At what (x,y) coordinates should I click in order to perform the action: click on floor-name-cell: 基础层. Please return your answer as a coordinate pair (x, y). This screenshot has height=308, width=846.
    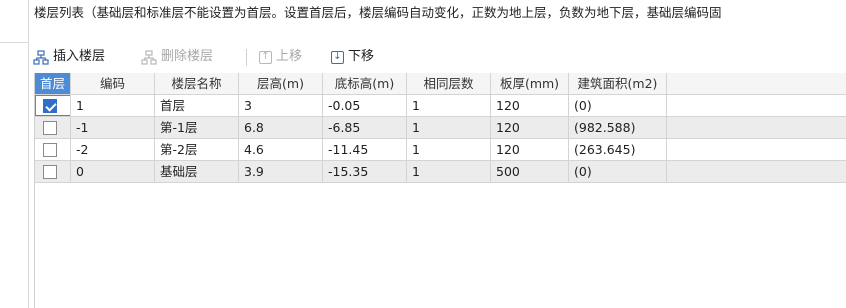
    Looking at the image, I should click on (197, 172).